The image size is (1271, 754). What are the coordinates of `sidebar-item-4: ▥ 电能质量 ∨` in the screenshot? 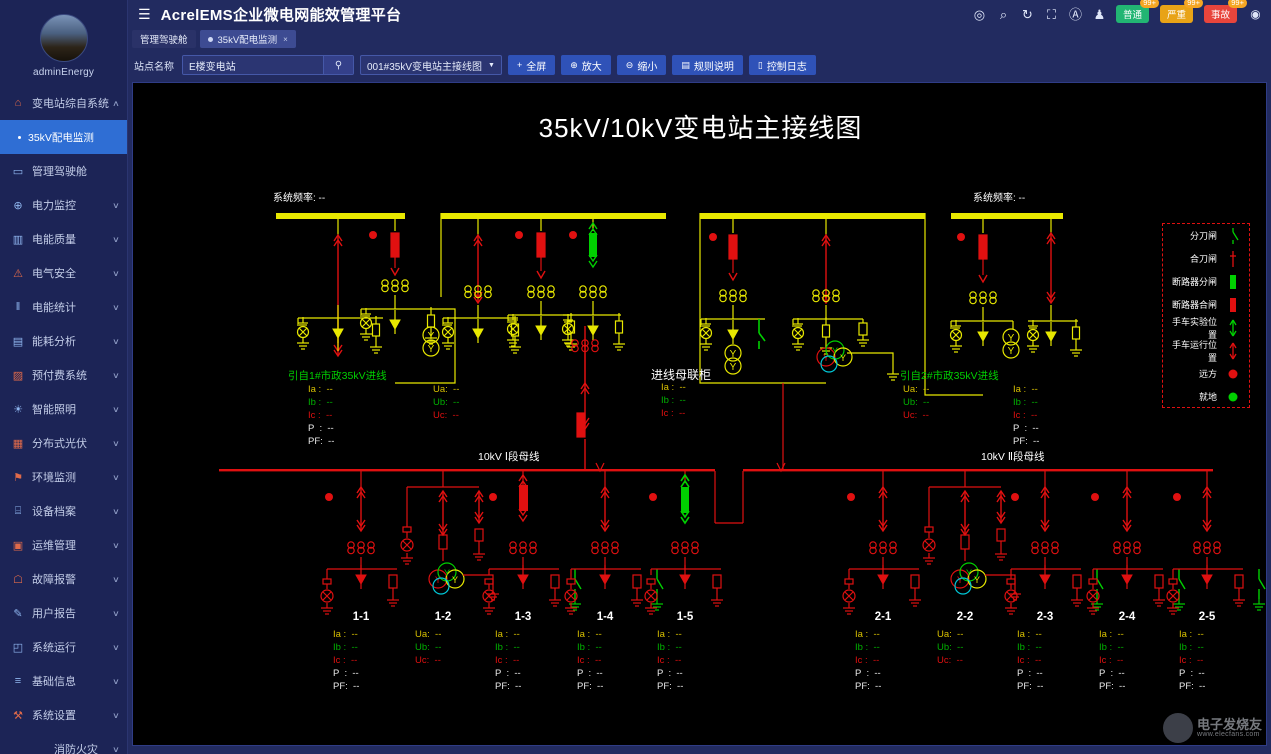 It's located at (63, 239).